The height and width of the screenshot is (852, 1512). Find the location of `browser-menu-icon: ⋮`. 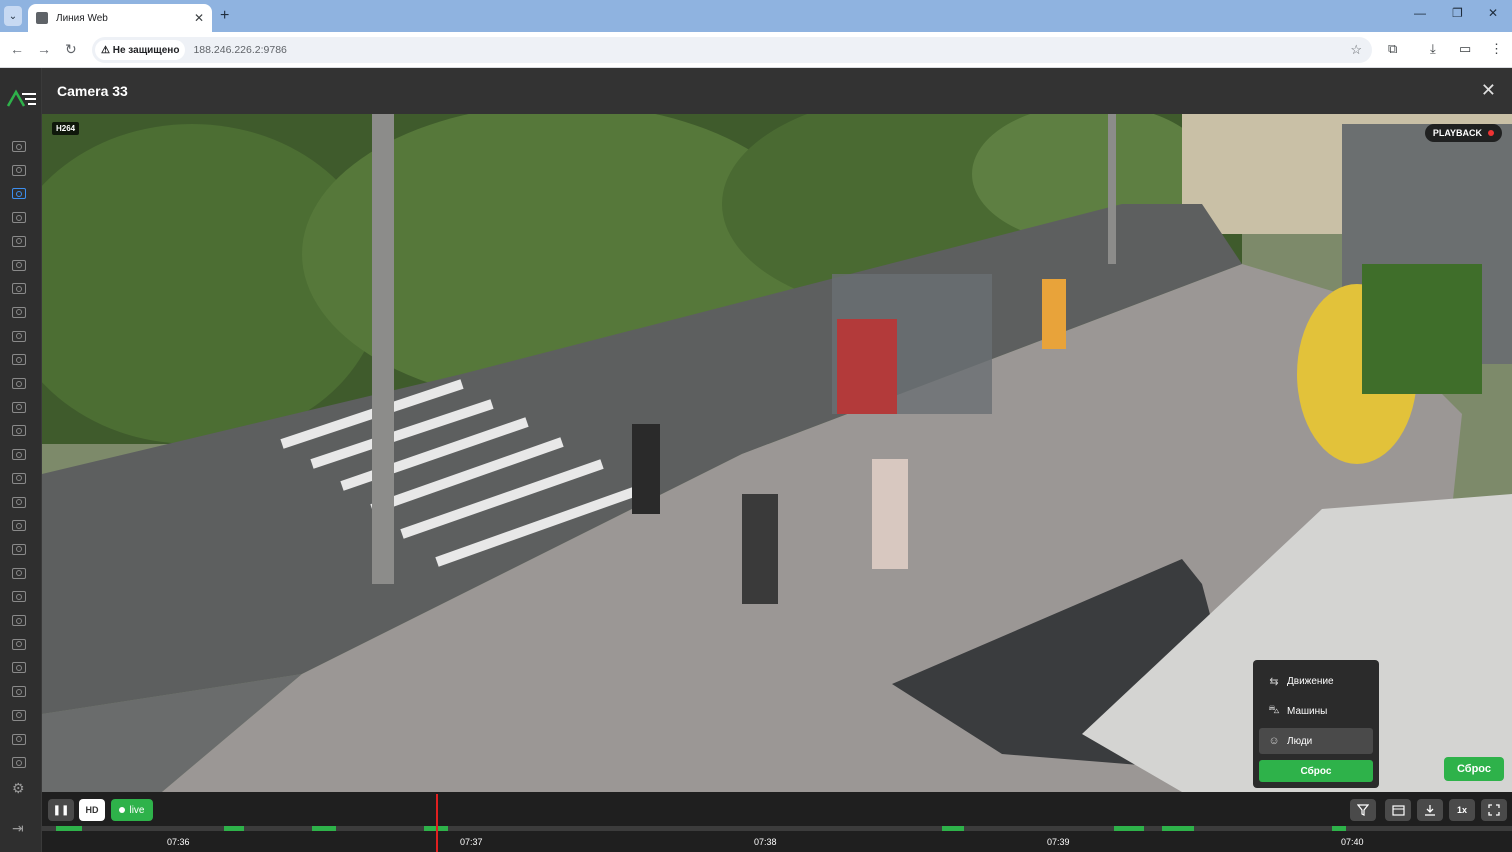

browser-menu-icon: ⋮ is located at coordinates (1496, 49).